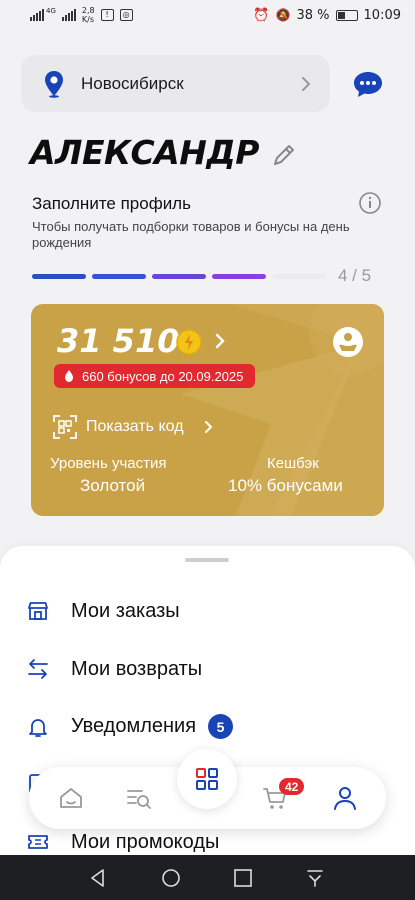  I want to click on battery-icon, so click(346, 15).